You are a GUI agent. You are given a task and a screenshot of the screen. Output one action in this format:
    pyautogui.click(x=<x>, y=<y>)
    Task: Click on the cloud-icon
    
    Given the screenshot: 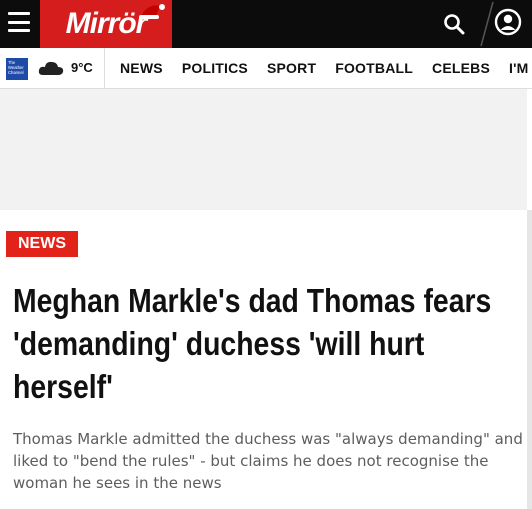 What is the action you would take?
    pyautogui.click(x=51, y=68)
    